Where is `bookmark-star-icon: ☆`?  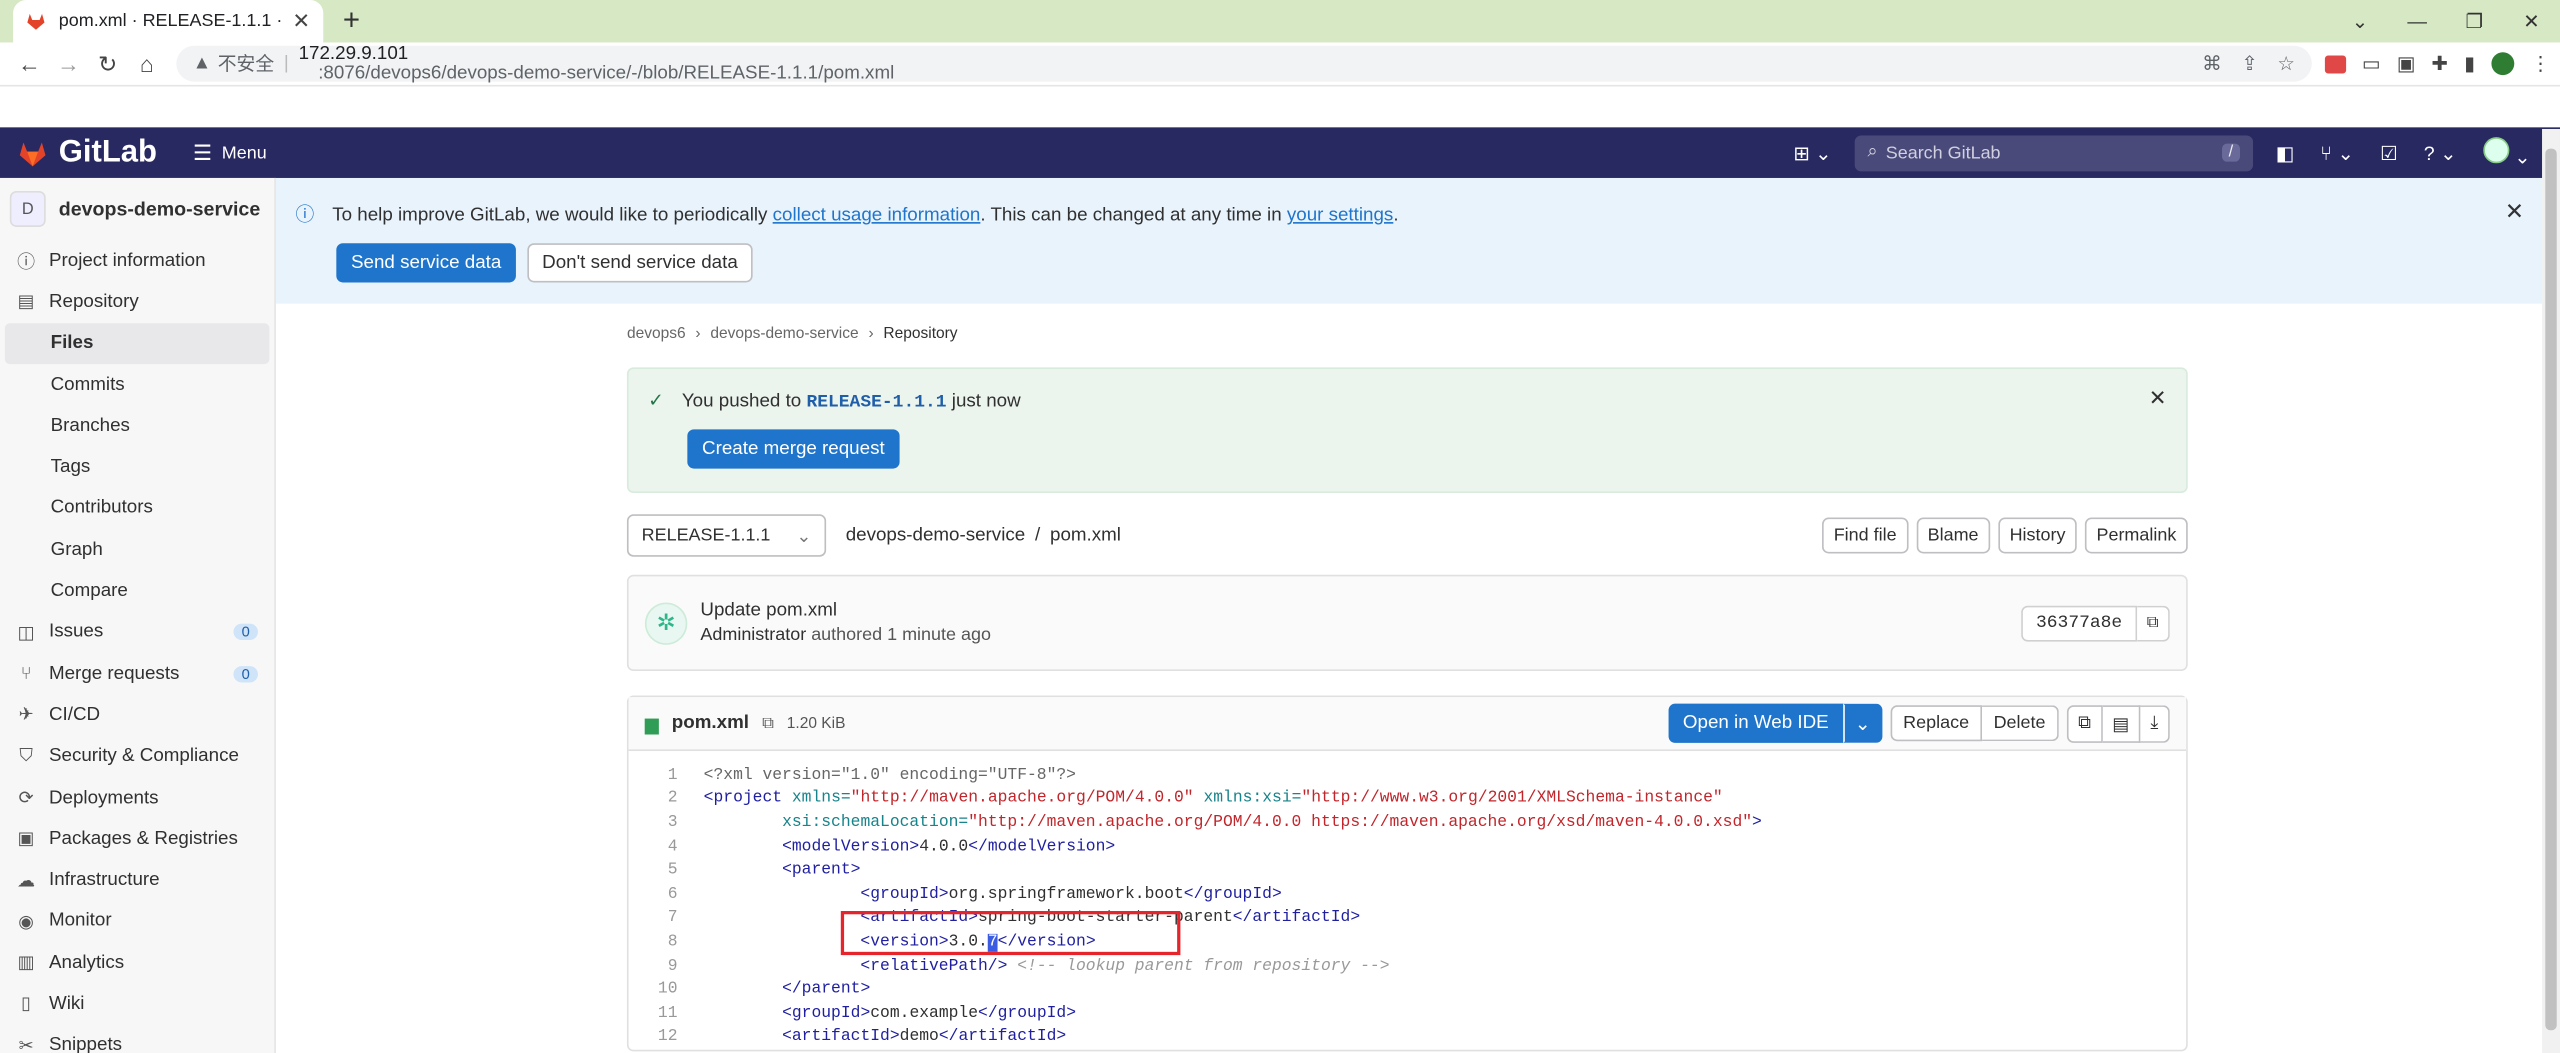 bookmark-star-icon: ☆ is located at coordinates (2286, 63).